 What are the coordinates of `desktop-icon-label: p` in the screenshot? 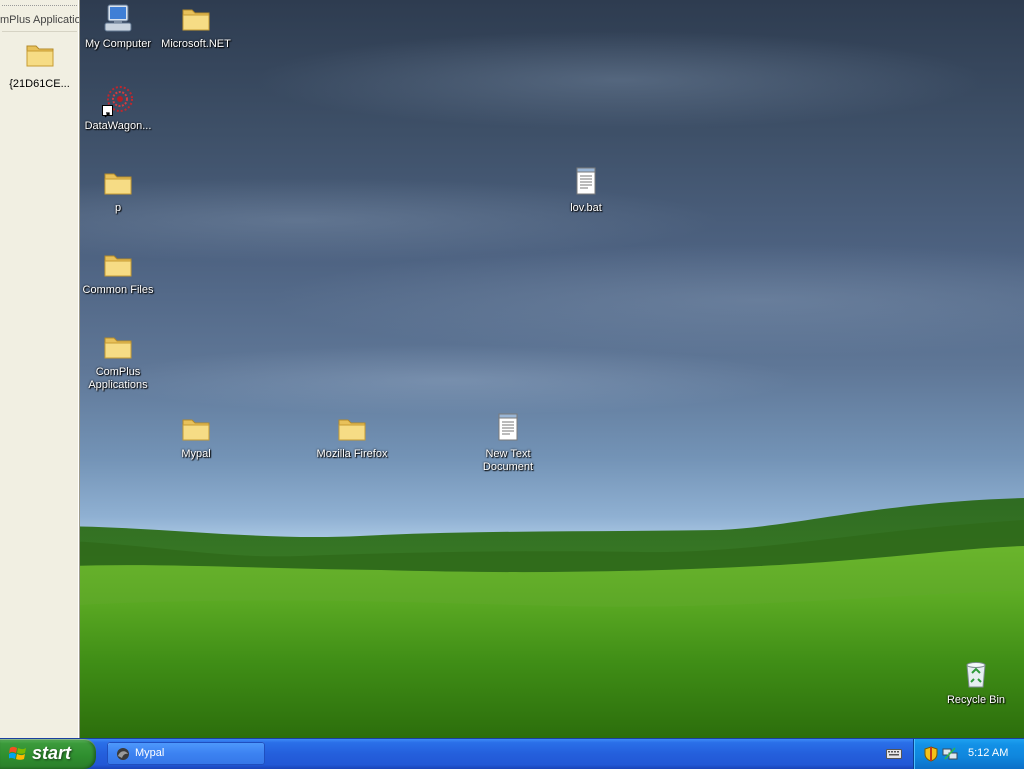 It's located at (118, 208).